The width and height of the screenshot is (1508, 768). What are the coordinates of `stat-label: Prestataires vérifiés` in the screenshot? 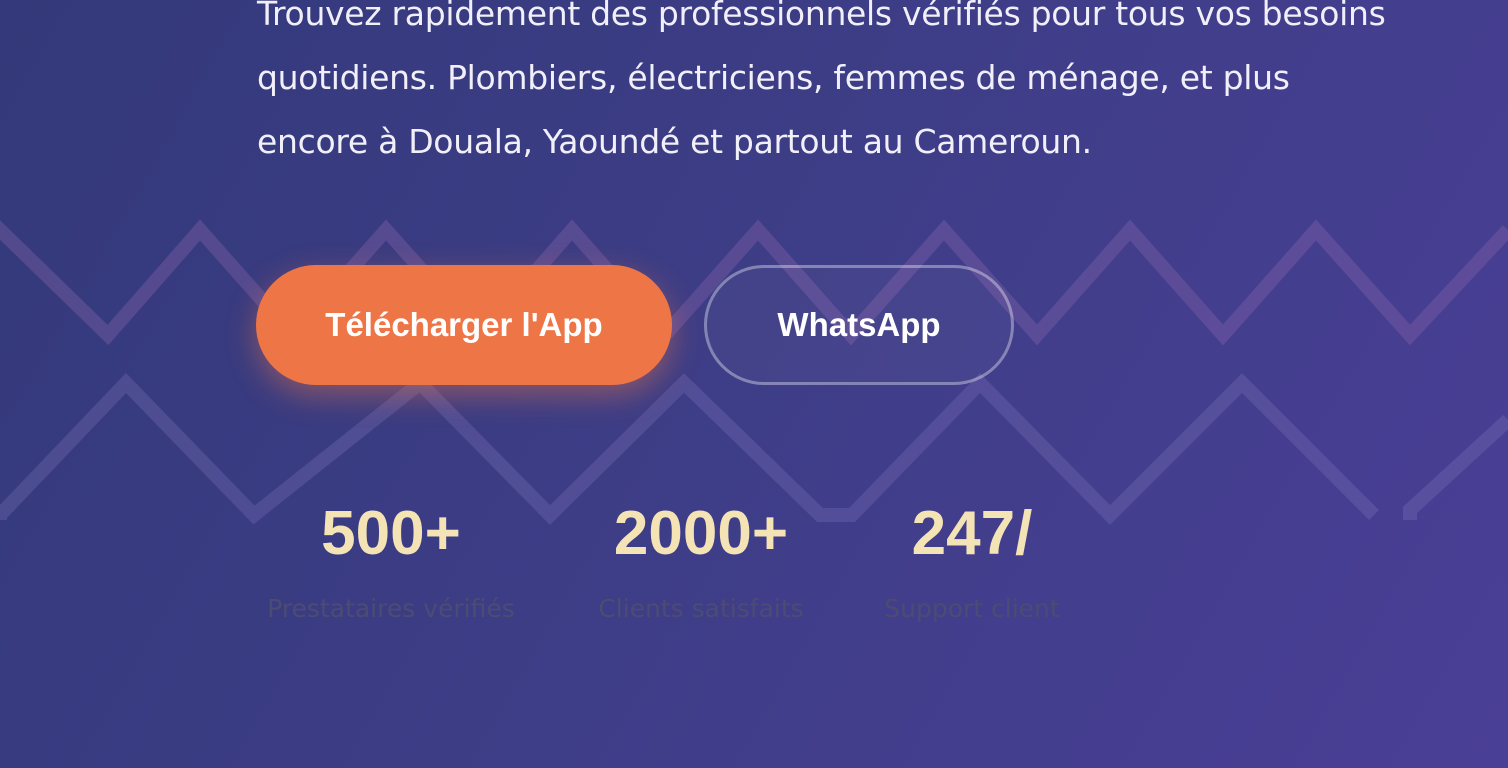 It's located at (391, 608).